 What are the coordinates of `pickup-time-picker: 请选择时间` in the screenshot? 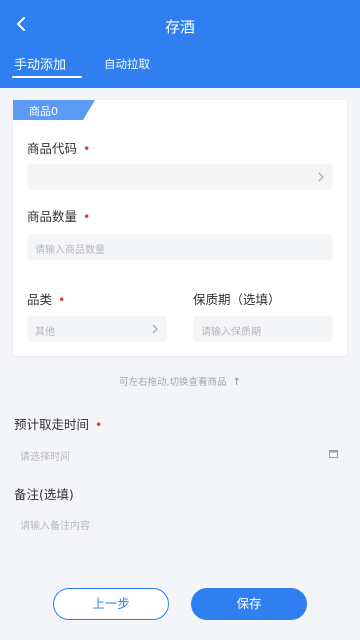 It's located at (179, 454).